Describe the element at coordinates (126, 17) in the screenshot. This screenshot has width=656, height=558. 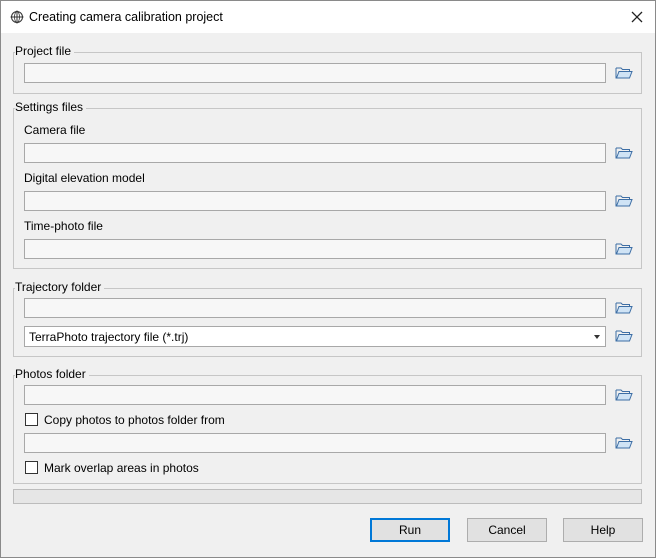
I see `window-title: Creating camera calibration project` at that location.